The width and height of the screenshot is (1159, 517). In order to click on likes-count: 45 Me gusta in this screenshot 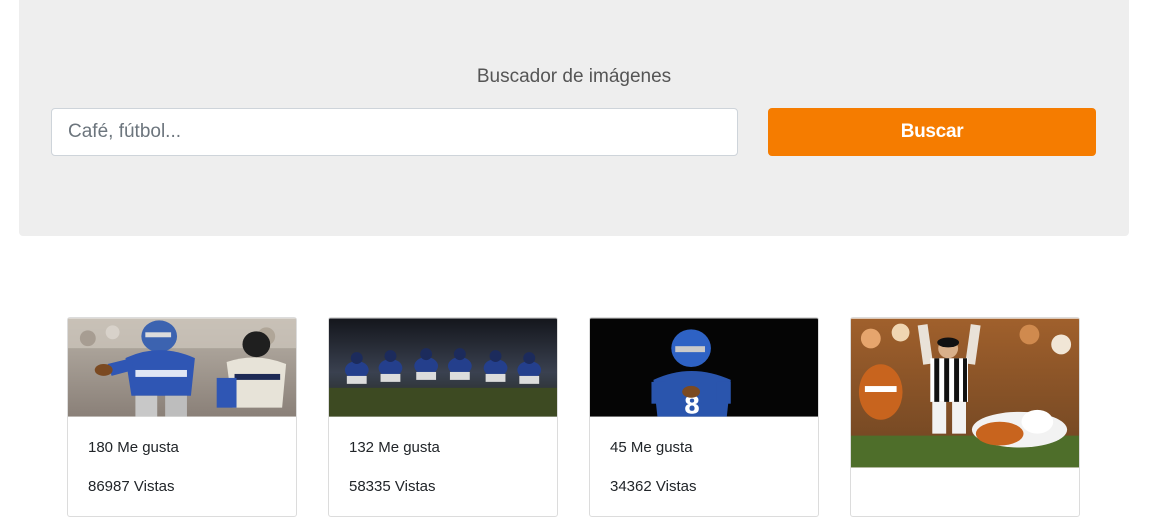, I will do `click(651, 447)`.